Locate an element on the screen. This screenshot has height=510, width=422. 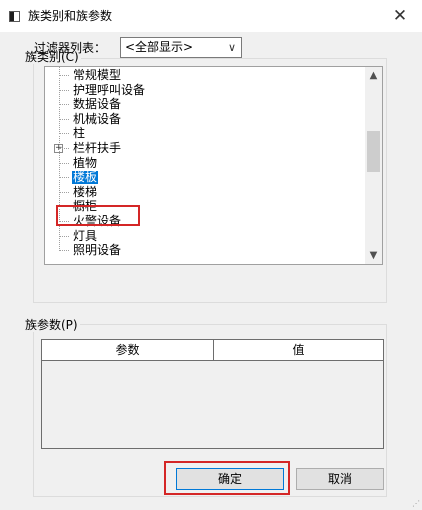
resize-grip-icon: ⋰ is located at coordinates (416, 503).